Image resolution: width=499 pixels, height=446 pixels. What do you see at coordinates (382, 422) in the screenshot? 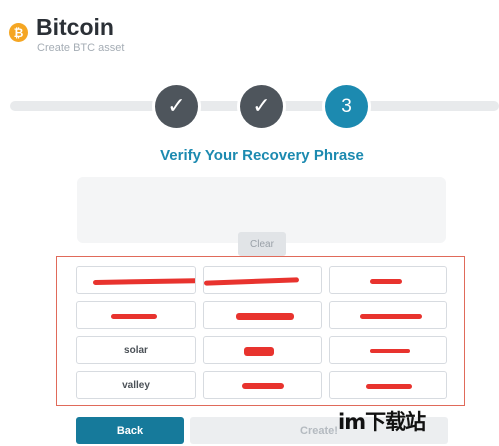
I see `site-watermark: im下载站` at bounding box center [382, 422].